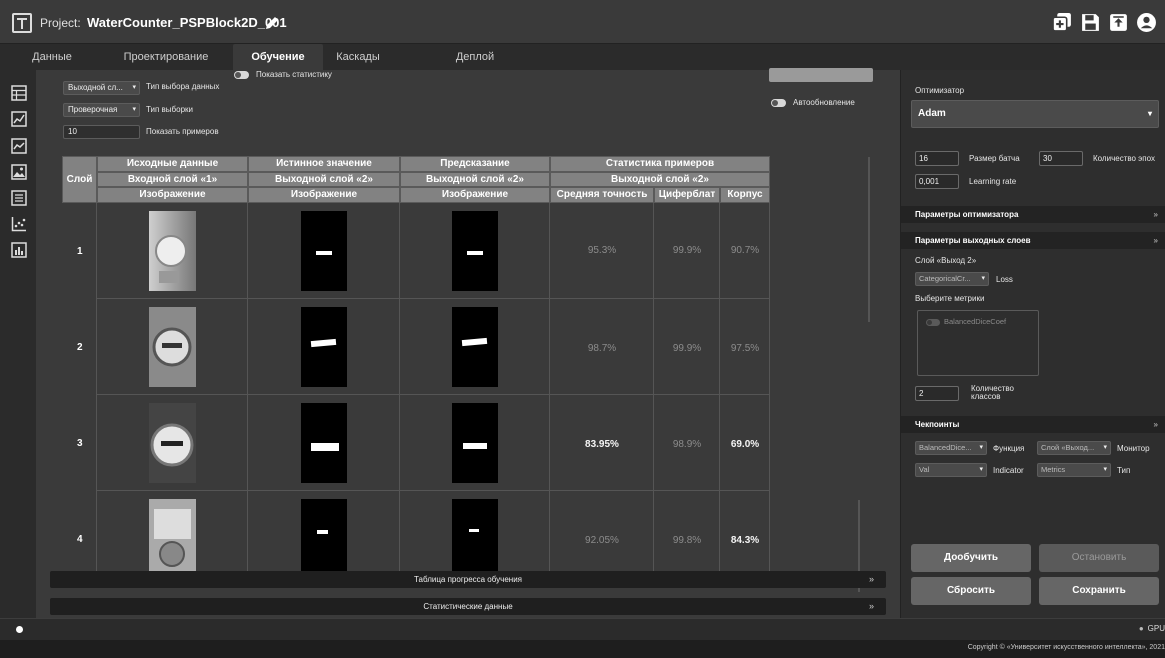  I want to click on tab-cascades: Каскады, so click(358, 57).